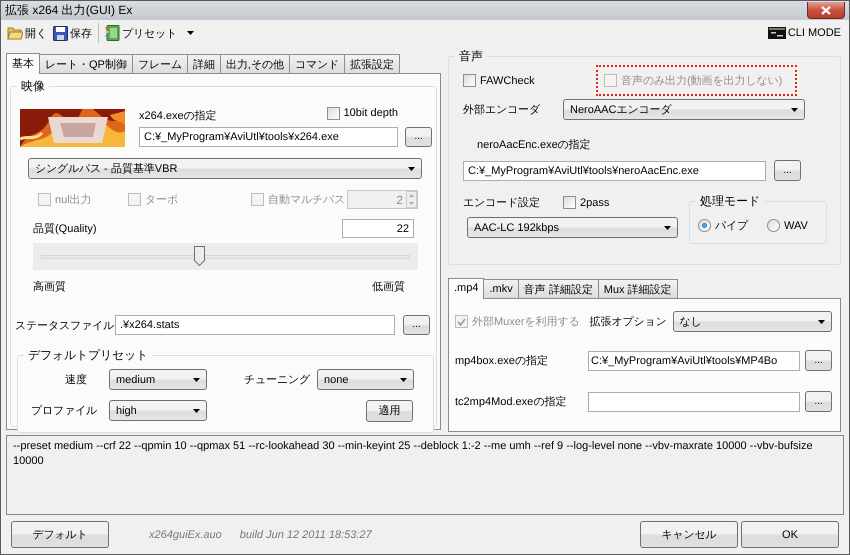  I want to click on tab: フレーム, so click(160, 63).